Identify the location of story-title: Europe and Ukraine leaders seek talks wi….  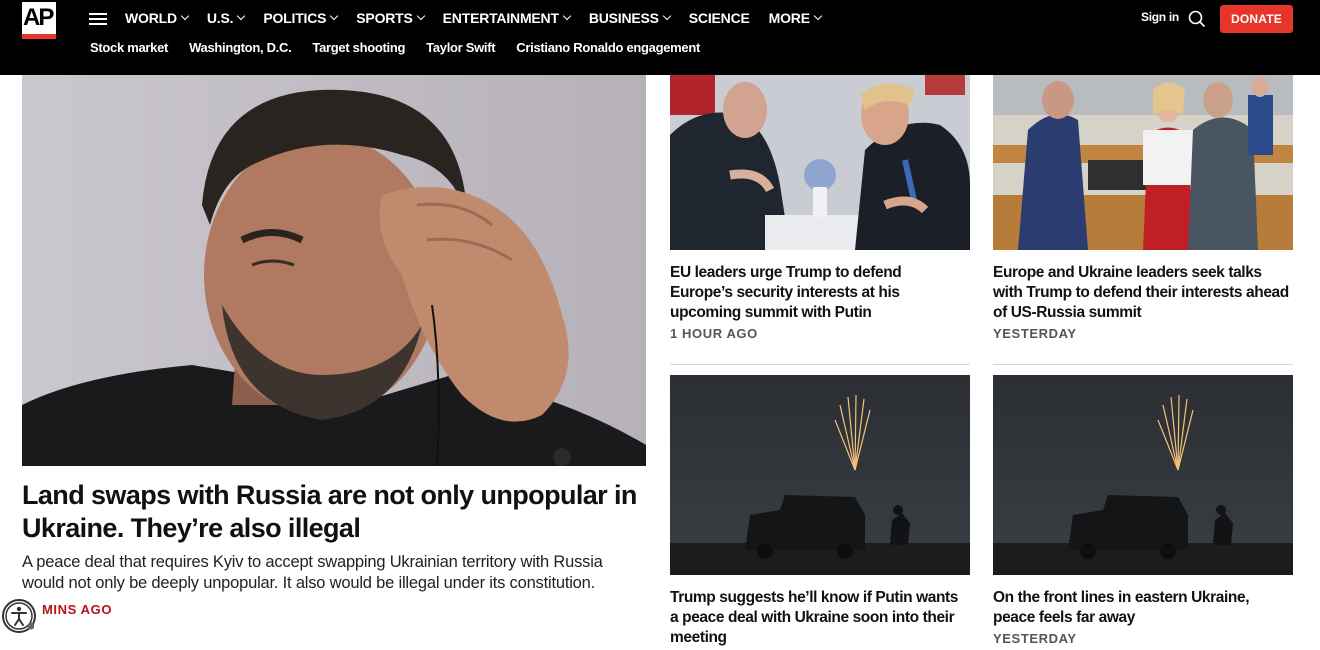
(1141, 293).